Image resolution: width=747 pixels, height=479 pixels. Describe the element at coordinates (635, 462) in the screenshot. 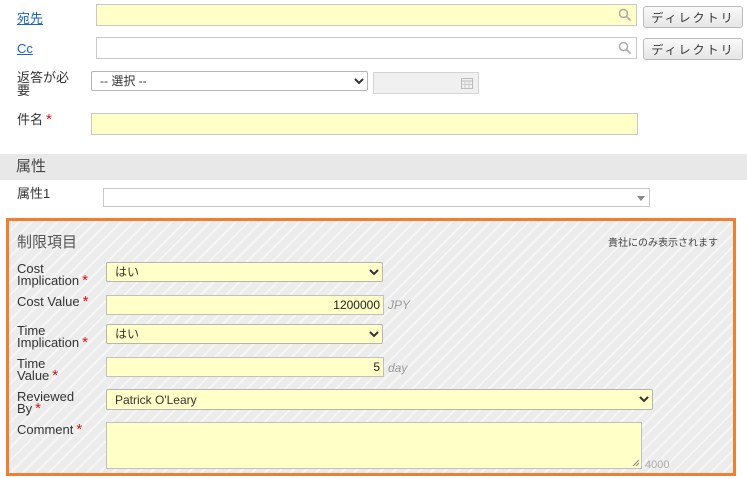

I see `resize-handle-icon` at that location.